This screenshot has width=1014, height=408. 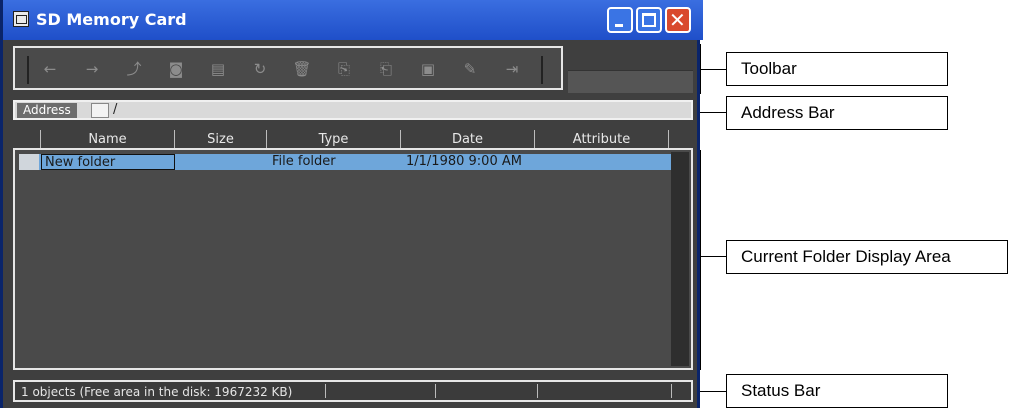 I want to click on row-name: New folder, so click(x=108, y=162).